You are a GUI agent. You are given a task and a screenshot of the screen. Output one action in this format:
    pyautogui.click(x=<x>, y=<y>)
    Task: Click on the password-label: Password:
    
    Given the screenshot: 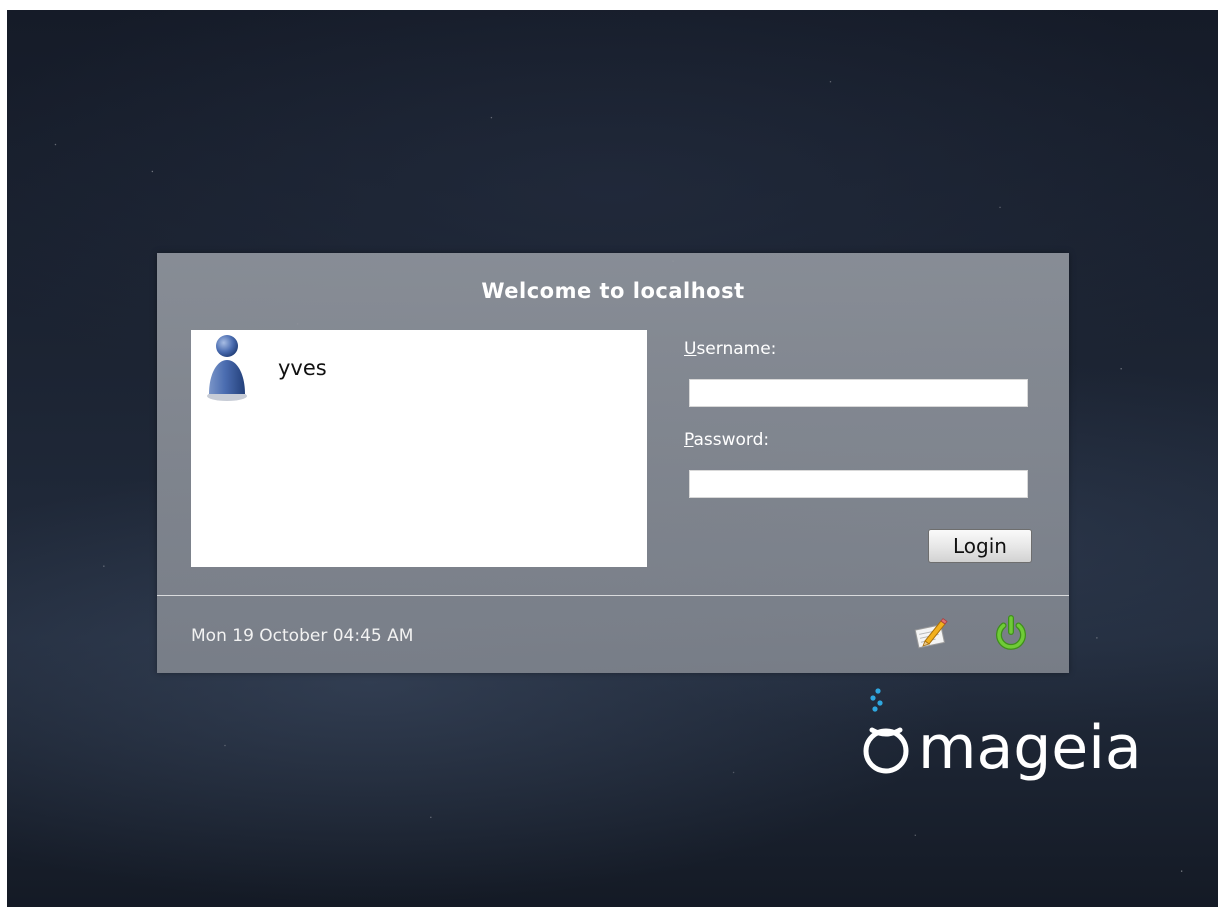 What is the action you would take?
    pyautogui.click(x=726, y=440)
    